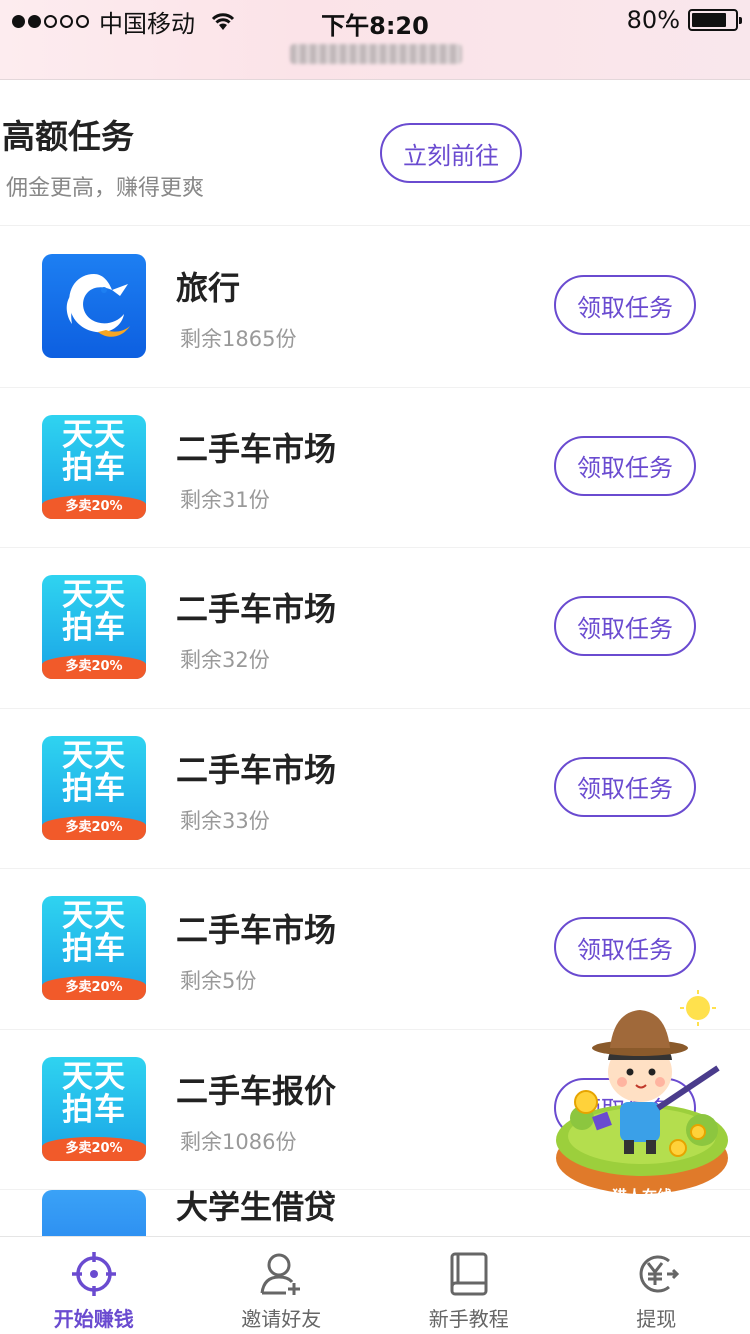 The image size is (750, 1334). I want to click on tab-invite-friends: 邀请好友, so click(282, 1285).